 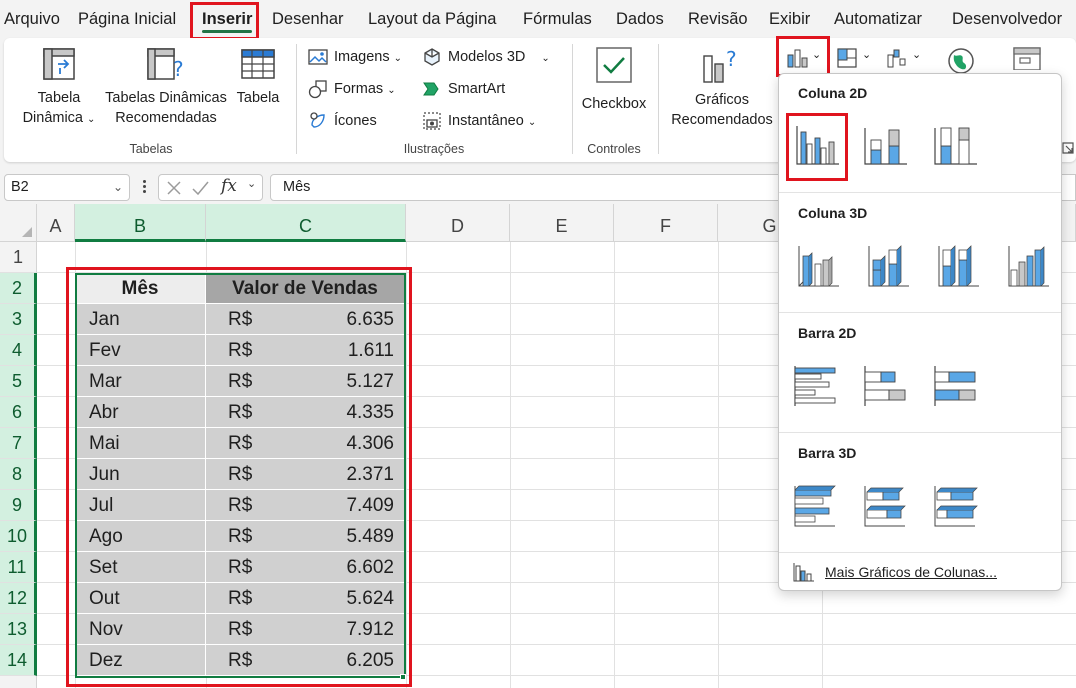 What do you see at coordinates (305, 474) in the screenshot?
I see `value-cell: R$ 2.371` at bounding box center [305, 474].